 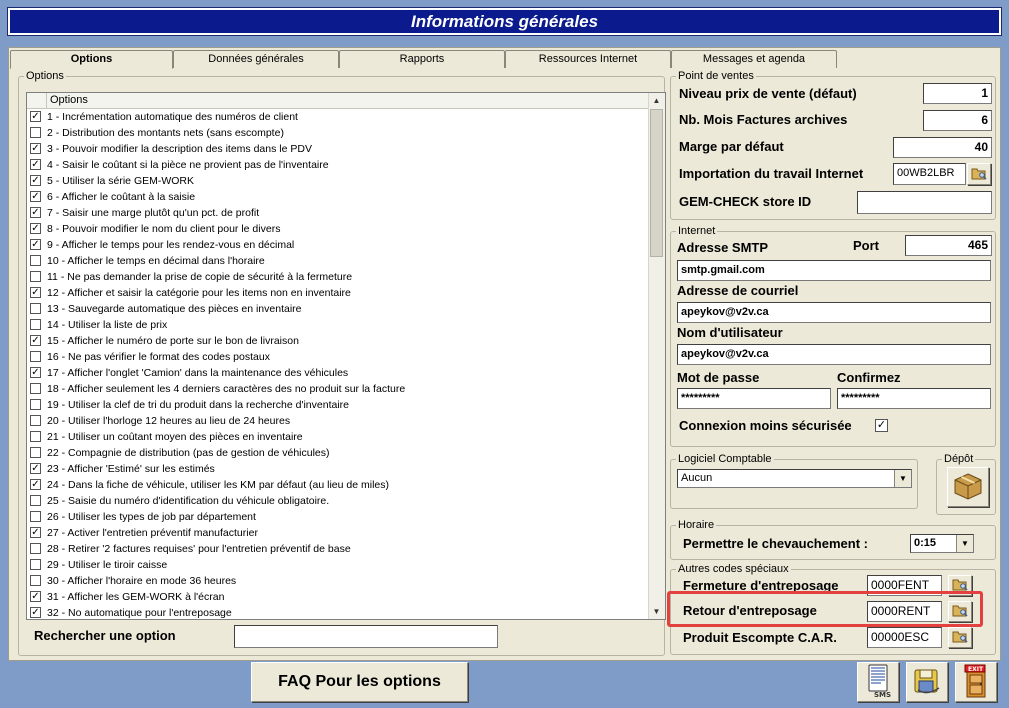 What do you see at coordinates (339, 197) in the screenshot?
I see `option-row: ✓ 6 - Afficher le coûtant à la saisie` at bounding box center [339, 197].